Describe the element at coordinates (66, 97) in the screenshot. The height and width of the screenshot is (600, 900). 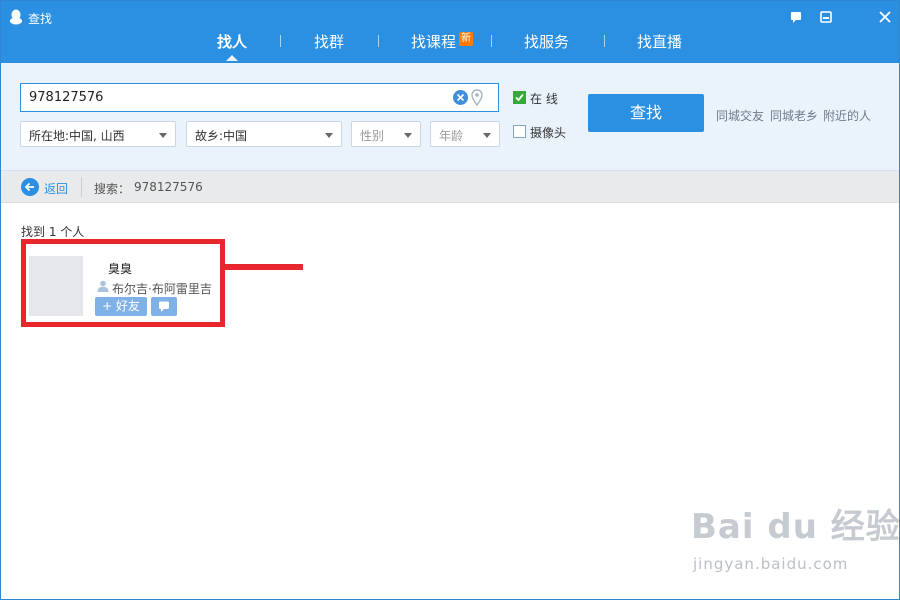
I see `search-input-value: 978127576` at that location.